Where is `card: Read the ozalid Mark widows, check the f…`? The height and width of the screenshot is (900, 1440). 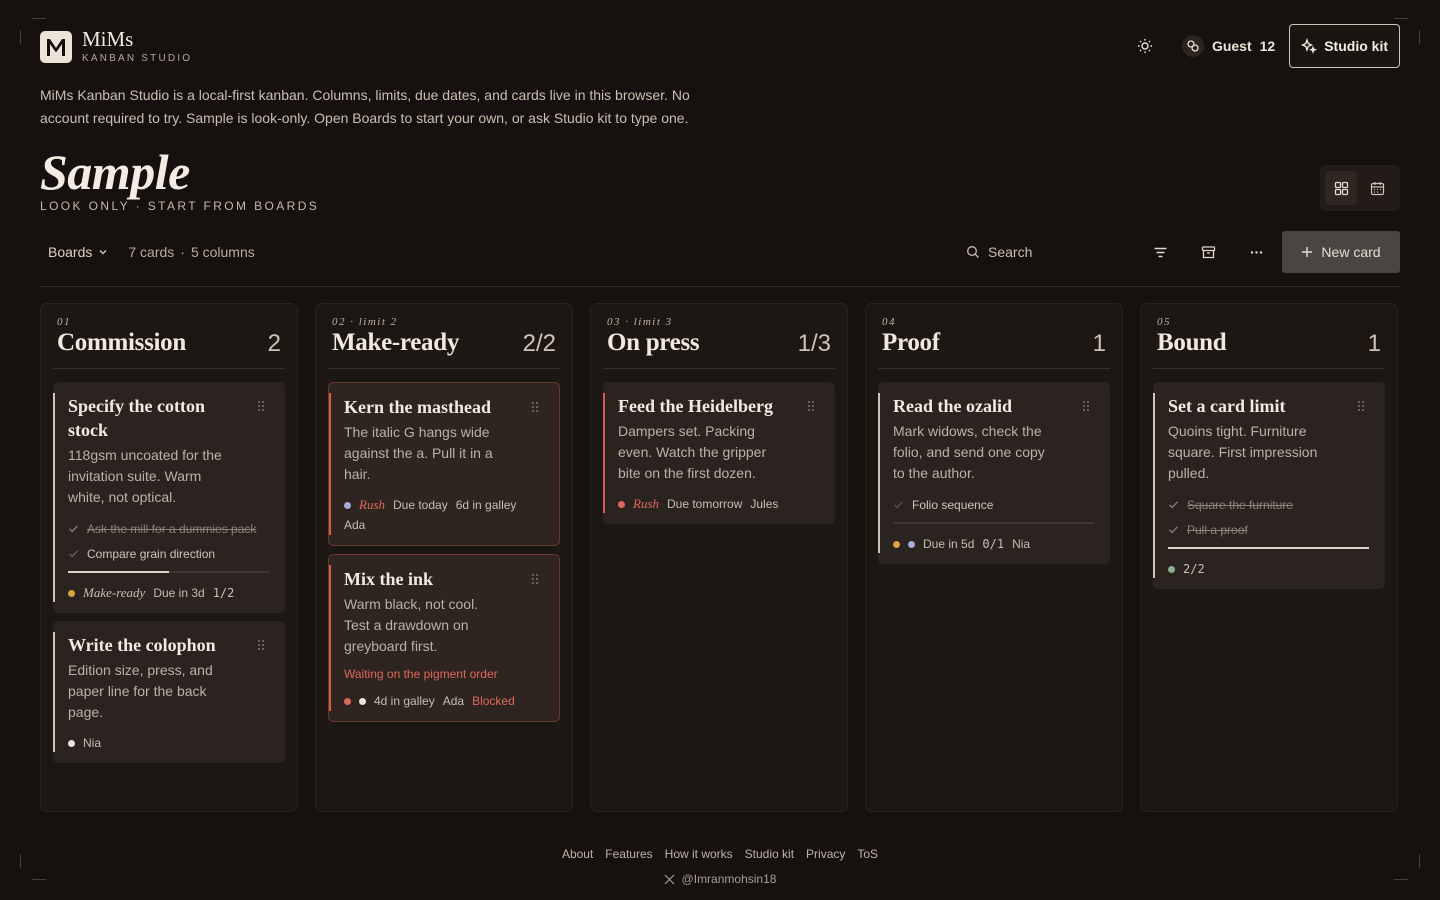 card: Read the ozalid Mark widows, check the f… is located at coordinates (994, 473).